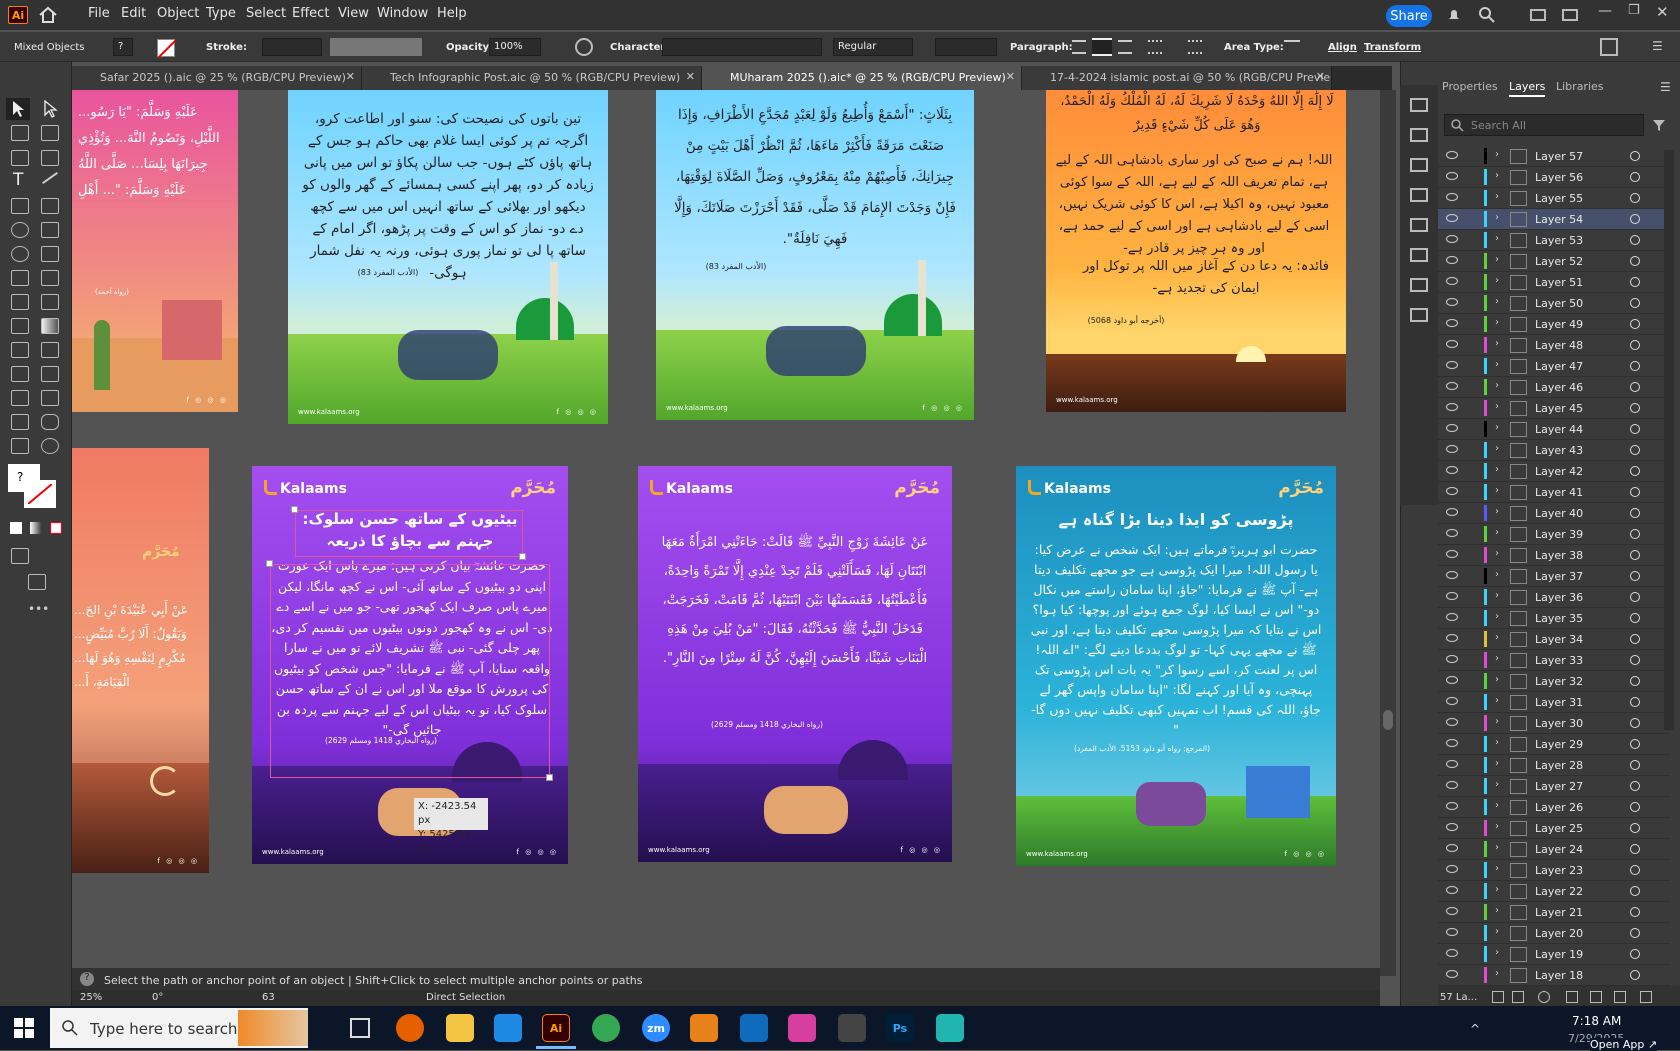  I want to click on layer-row: › Layer 28, so click(1554, 765).